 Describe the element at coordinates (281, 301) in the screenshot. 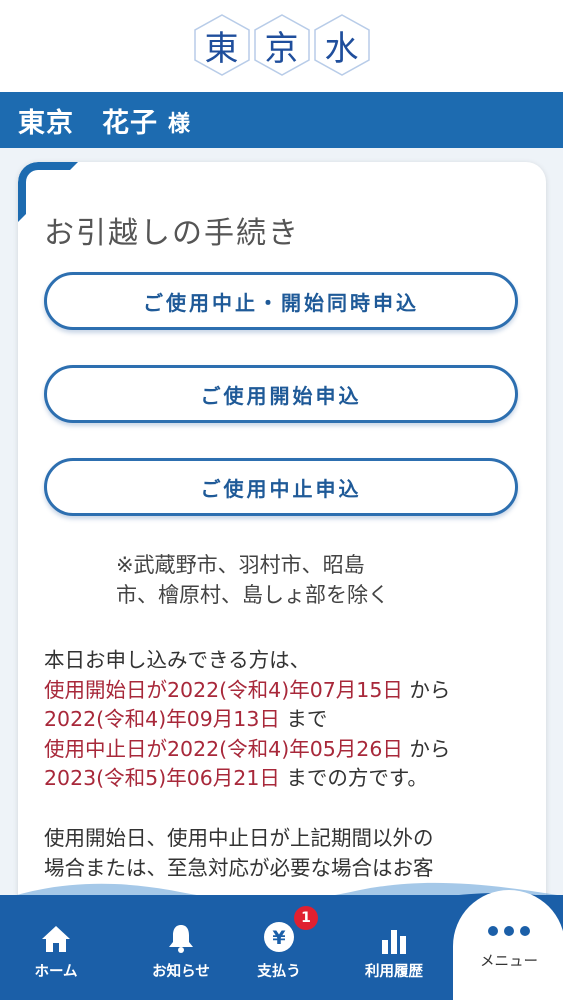

I see `stop-and-start-application-button: ご使用中止・開始同時申込` at that location.